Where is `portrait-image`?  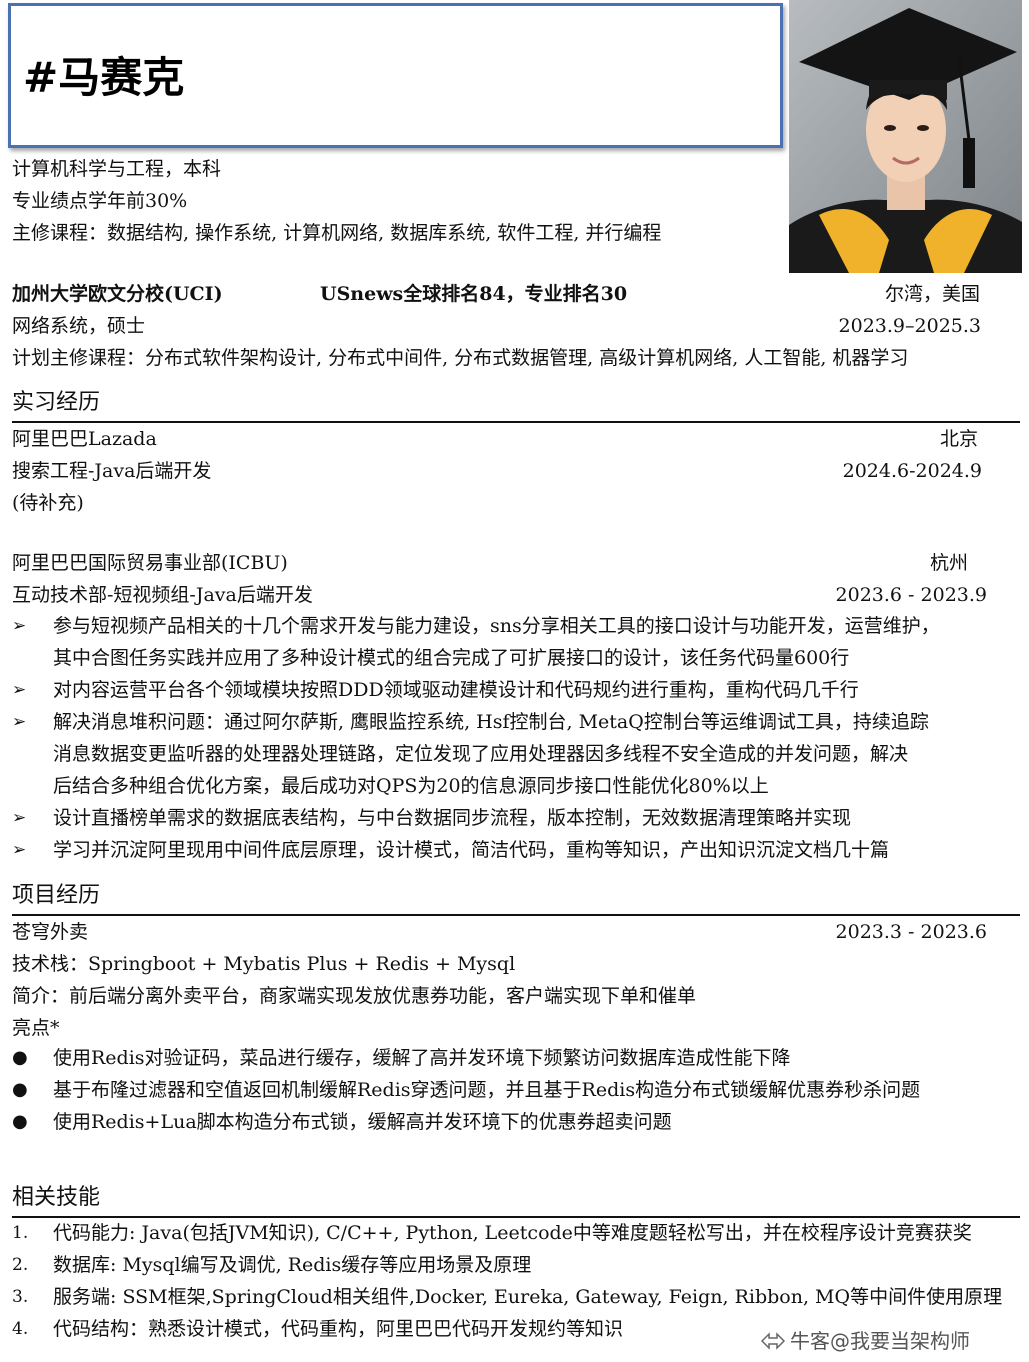 portrait-image is located at coordinates (905, 136).